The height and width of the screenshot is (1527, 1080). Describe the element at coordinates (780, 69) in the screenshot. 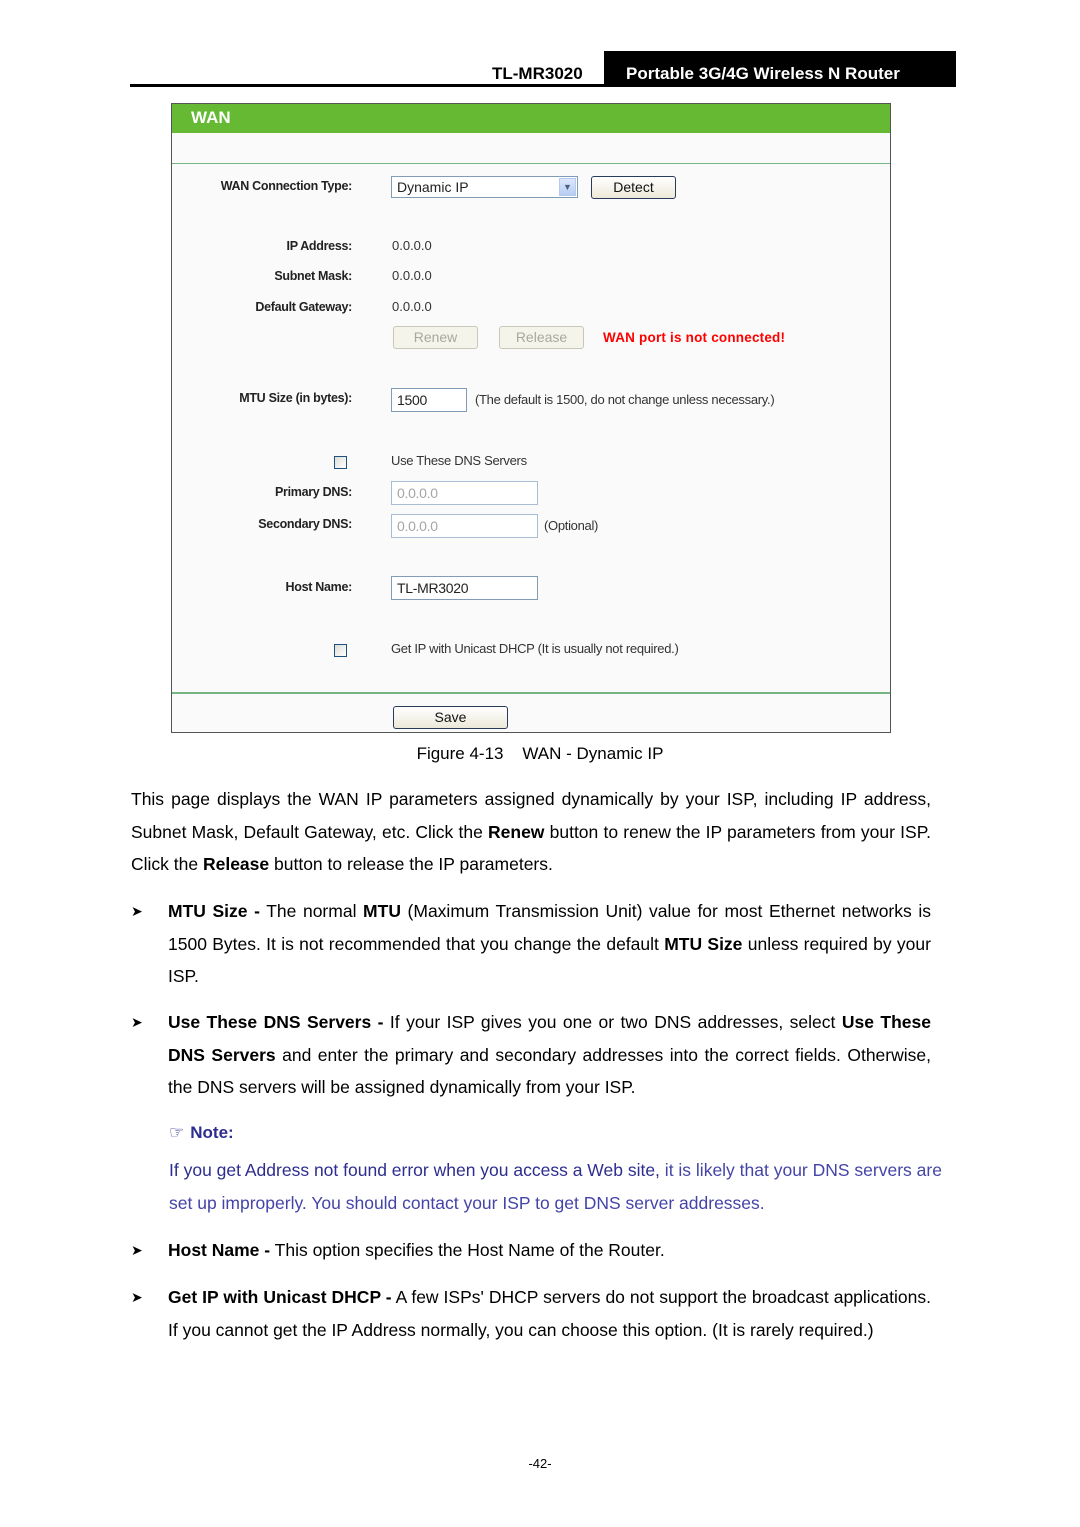

I see `header-product: Portable 3G/4G Wireless N Router` at that location.